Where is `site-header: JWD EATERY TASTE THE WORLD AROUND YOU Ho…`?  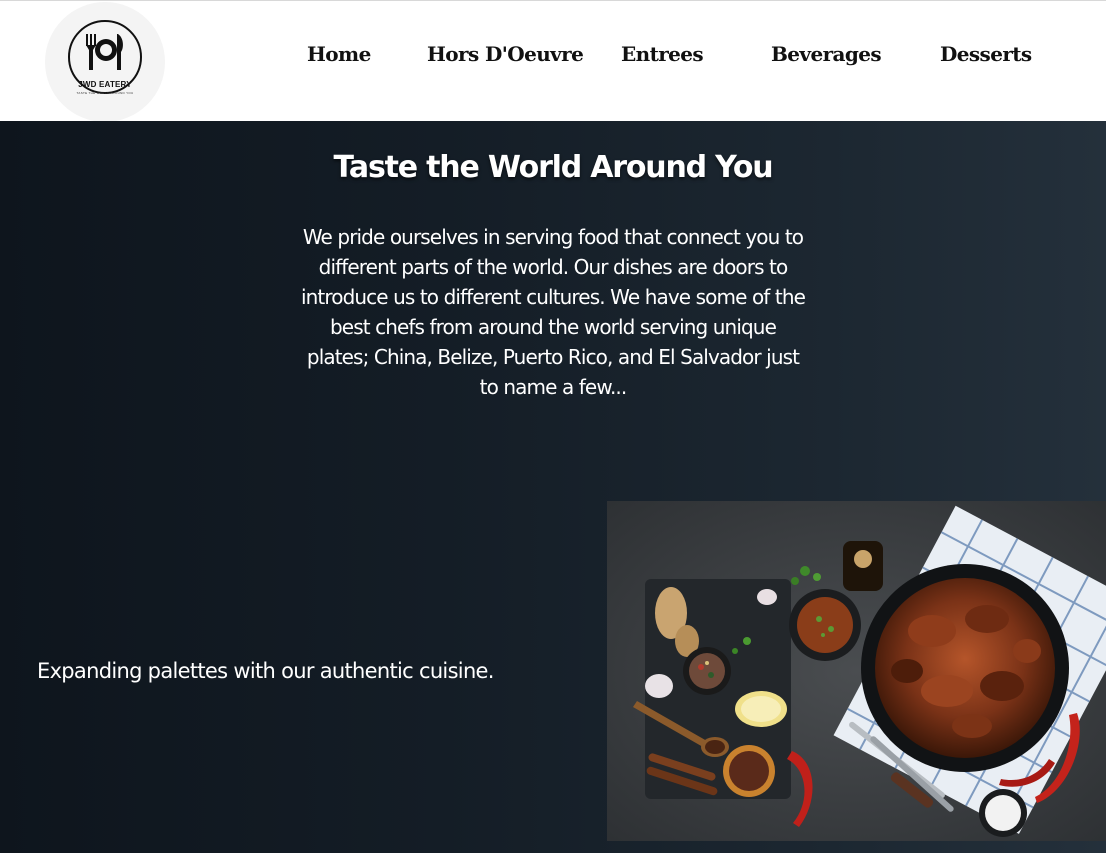
site-header: JWD EATERY TASTE THE WORLD AROUND YOU Ho… is located at coordinates (553, 61).